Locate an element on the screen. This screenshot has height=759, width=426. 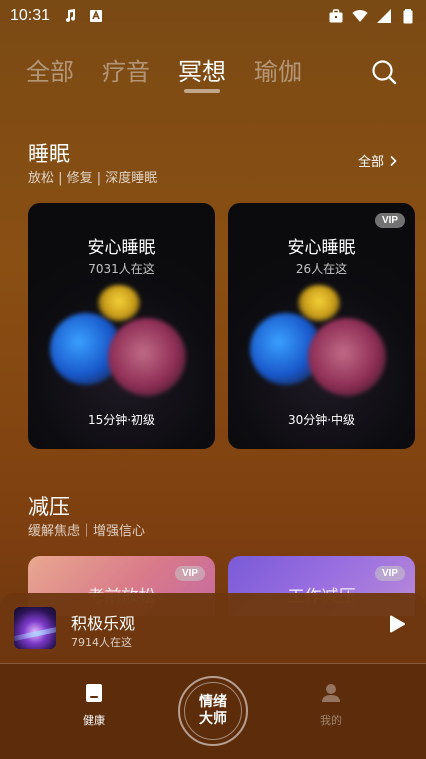
tab-meditation: 冥想 is located at coordinates (202, 72).